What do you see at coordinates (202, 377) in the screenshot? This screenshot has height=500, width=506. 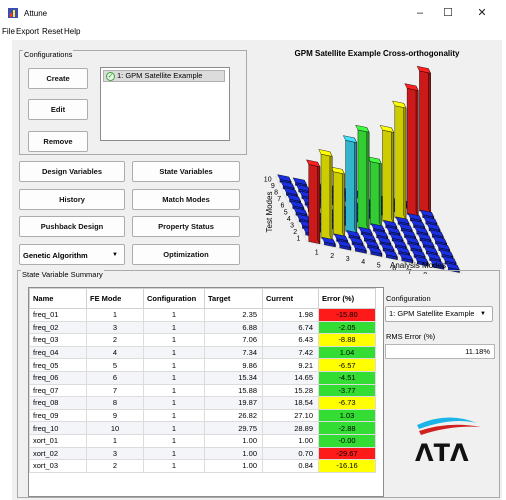 I see `table-row: freq_06 6 1 15.34 14.65 -4.51` at bounding box center [202, 377].